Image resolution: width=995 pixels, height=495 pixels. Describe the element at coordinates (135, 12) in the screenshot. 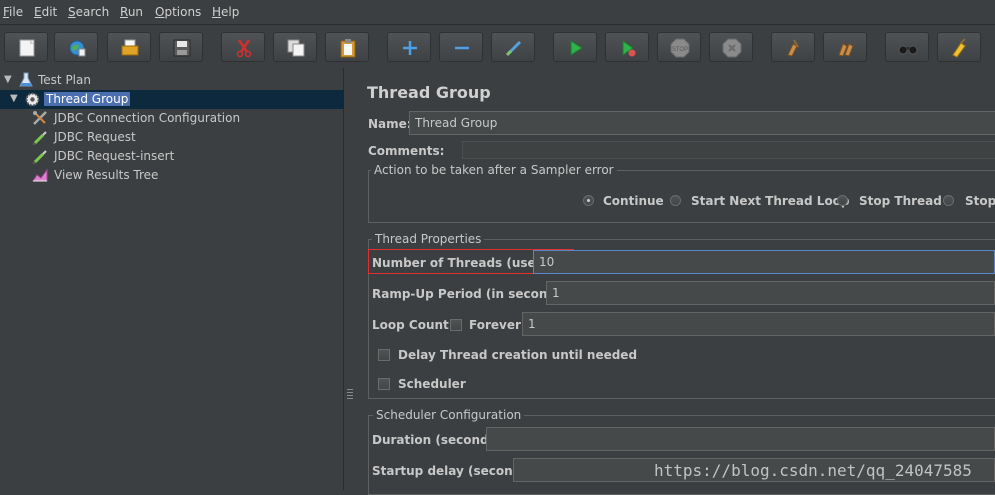

I see `menu-run-label: un` at that location.